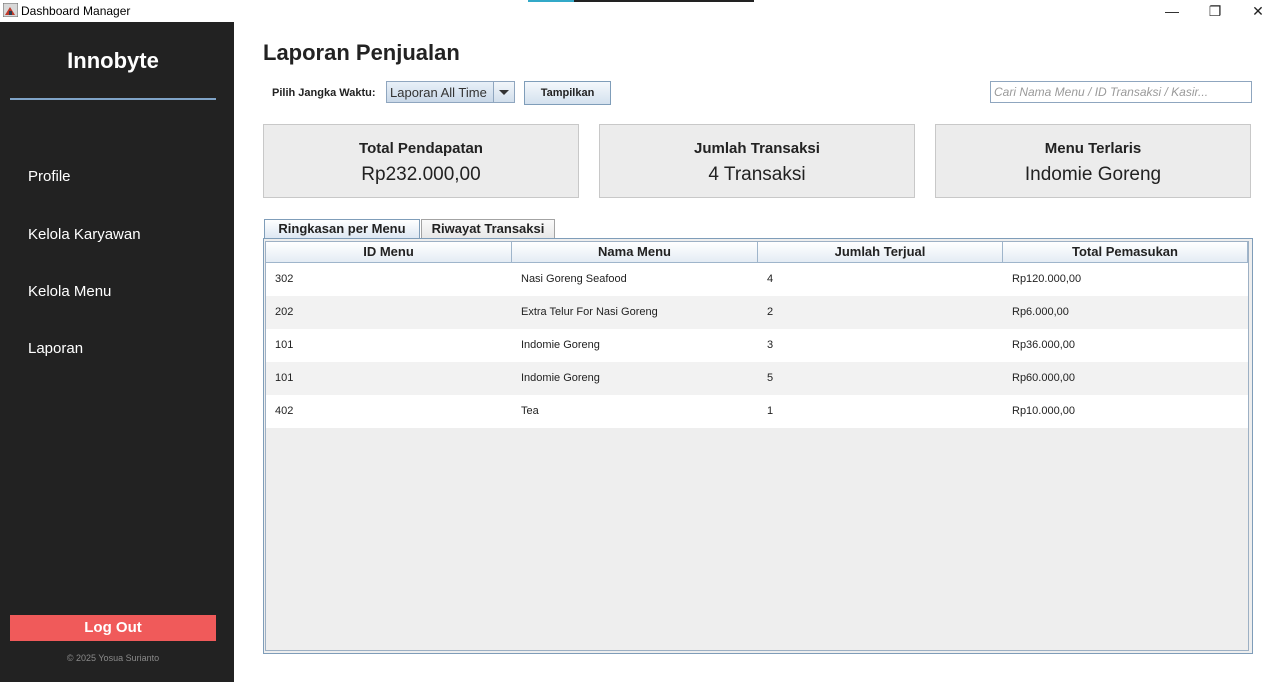 This screenshot has height=682, width=1280. Describe the element at coordinates (757, 378) in the screenshot. I see `table-row: 101 Indomie Goreng 5 Rp60.000,00` at that location.